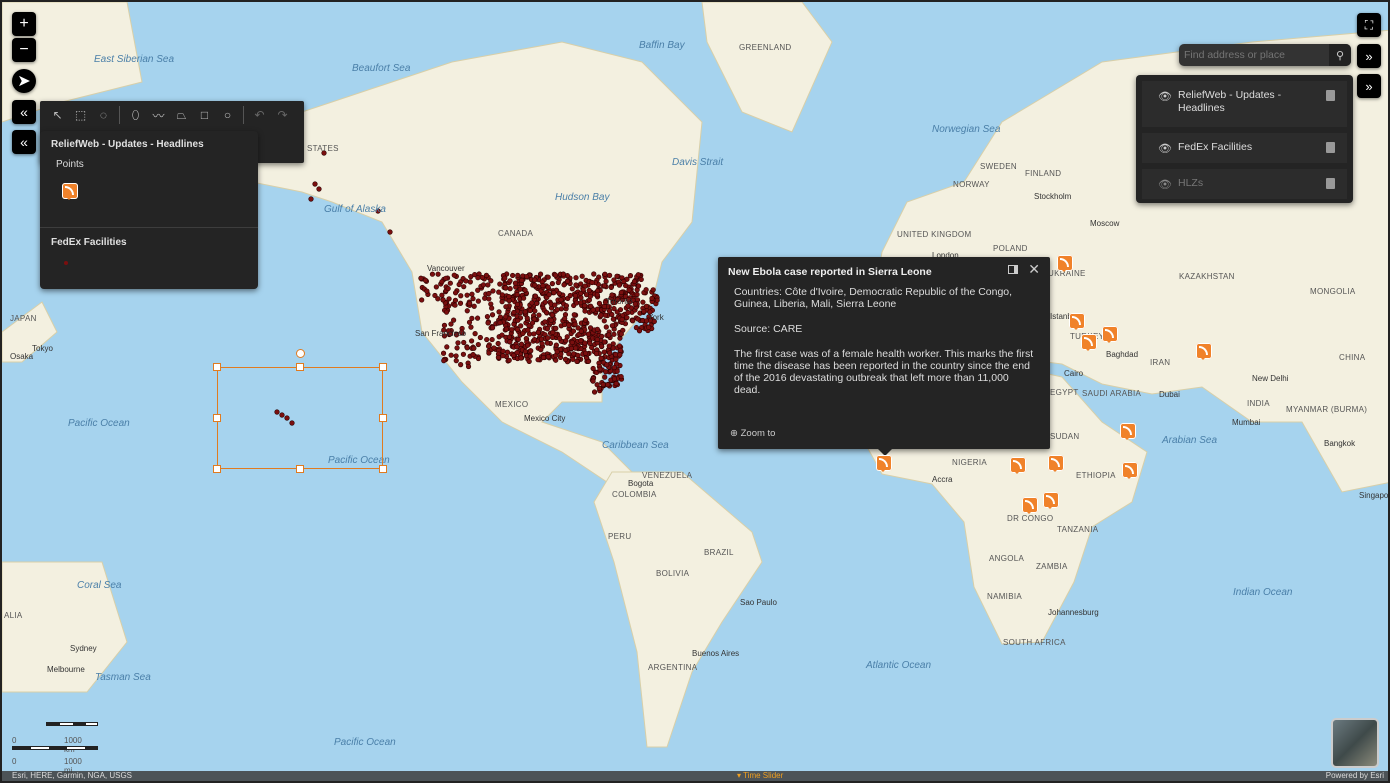  I want to click on expand-toolbar-button: «, so click(24, 112).